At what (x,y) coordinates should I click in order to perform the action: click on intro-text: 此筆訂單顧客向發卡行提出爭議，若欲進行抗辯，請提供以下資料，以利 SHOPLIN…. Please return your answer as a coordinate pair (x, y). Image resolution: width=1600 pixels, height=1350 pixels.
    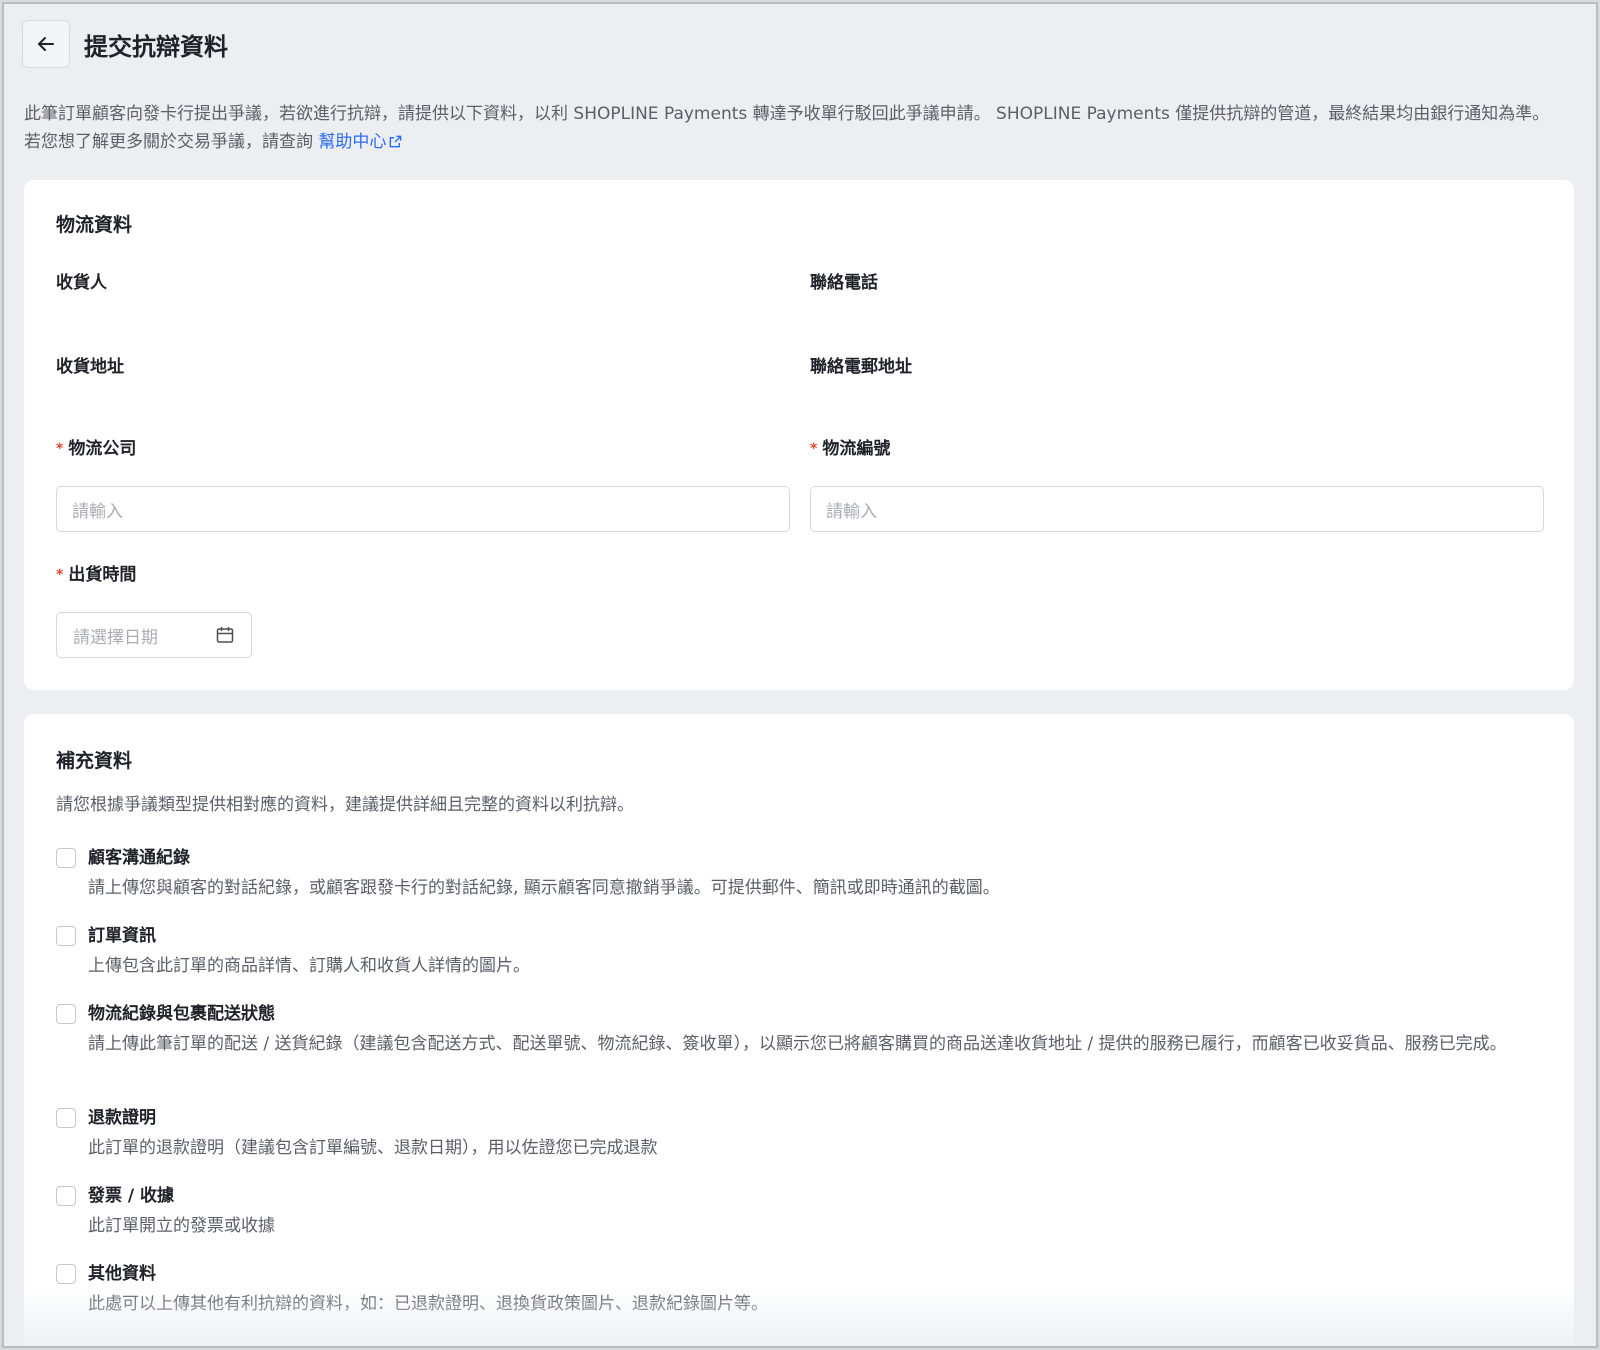
    Looking at the image, I should click on (794, 128).